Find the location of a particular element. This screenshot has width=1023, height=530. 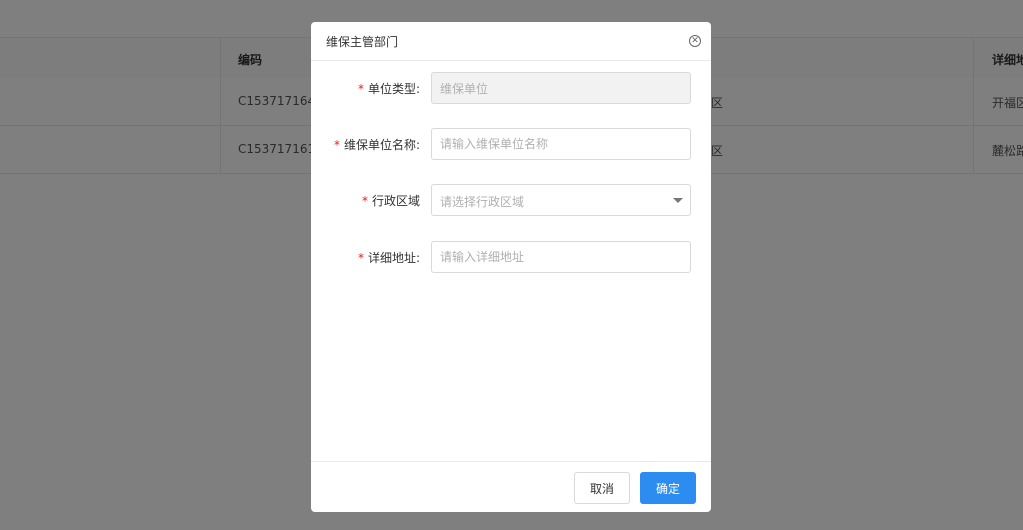

form-row-address: * 详细地址: is located at coordinates (511, 257).